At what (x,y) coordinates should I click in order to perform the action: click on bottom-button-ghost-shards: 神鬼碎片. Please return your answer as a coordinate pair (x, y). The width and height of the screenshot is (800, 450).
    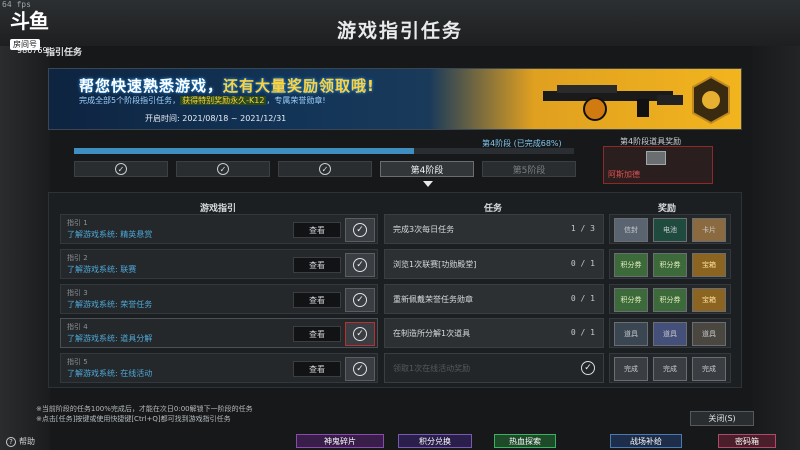
    Looking at the image, I should click on (340, 441).